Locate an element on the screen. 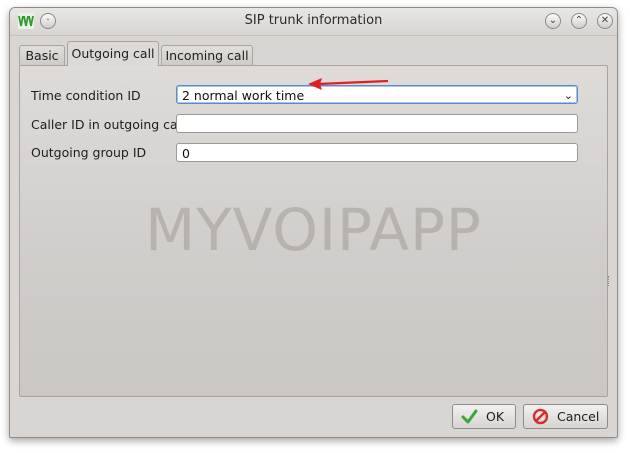 This screenshot has height=453, width=630. watermark: MYVOIPAPP is located at coordinates (313, 230).